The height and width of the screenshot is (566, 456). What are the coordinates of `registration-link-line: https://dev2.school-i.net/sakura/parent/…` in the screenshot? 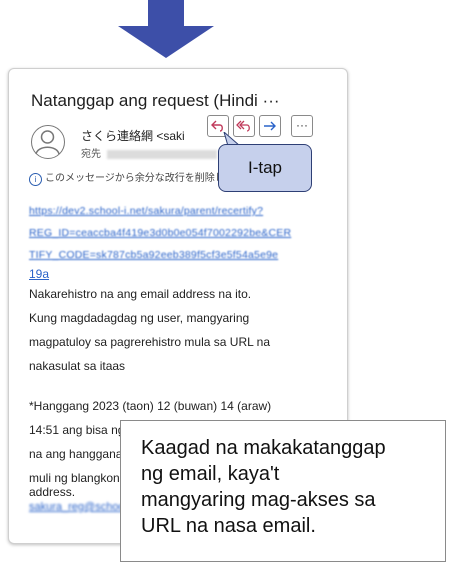 It's located at (146, 211).